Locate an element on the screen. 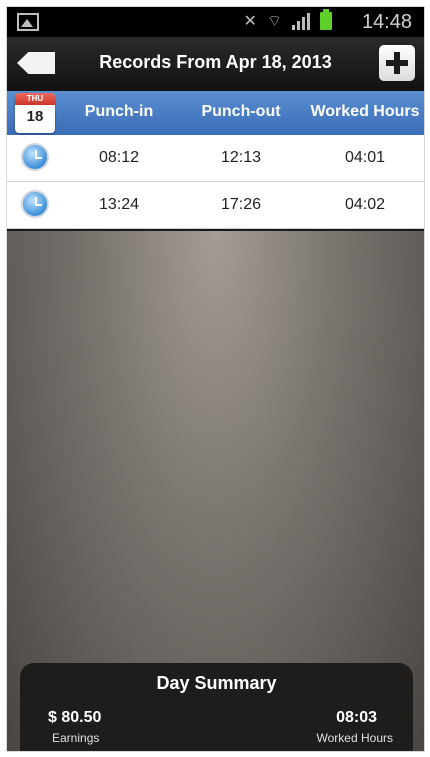 The image size is (430, 757). status-icons: ✕ ⌔ is located at coordinates (287, 20).